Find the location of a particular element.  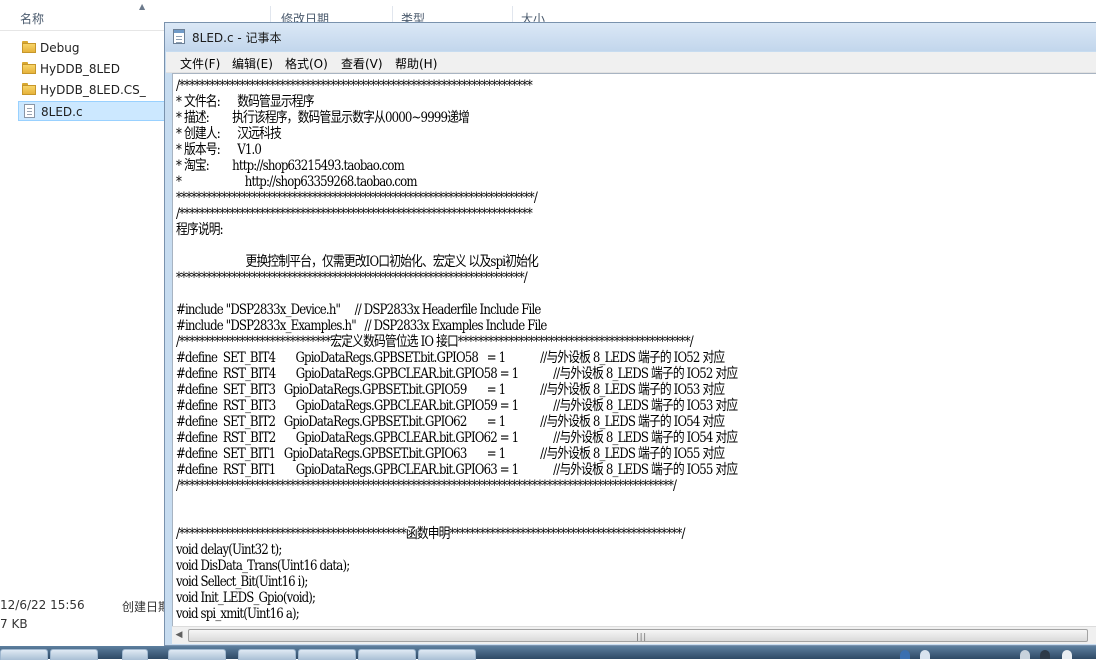

file-name: 8LED.c is located at coordinates (62, 112).